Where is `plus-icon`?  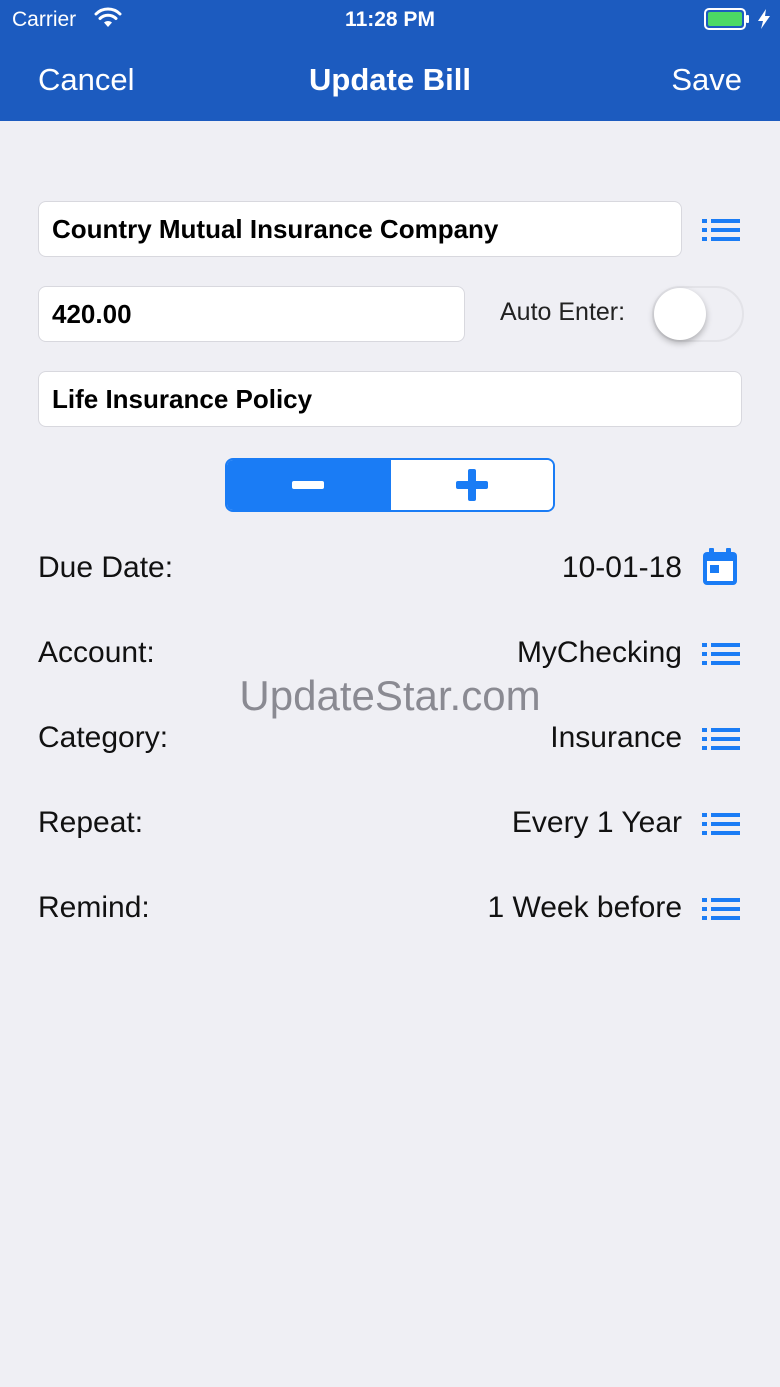
plus-icon is located at coordinates (472, 485).